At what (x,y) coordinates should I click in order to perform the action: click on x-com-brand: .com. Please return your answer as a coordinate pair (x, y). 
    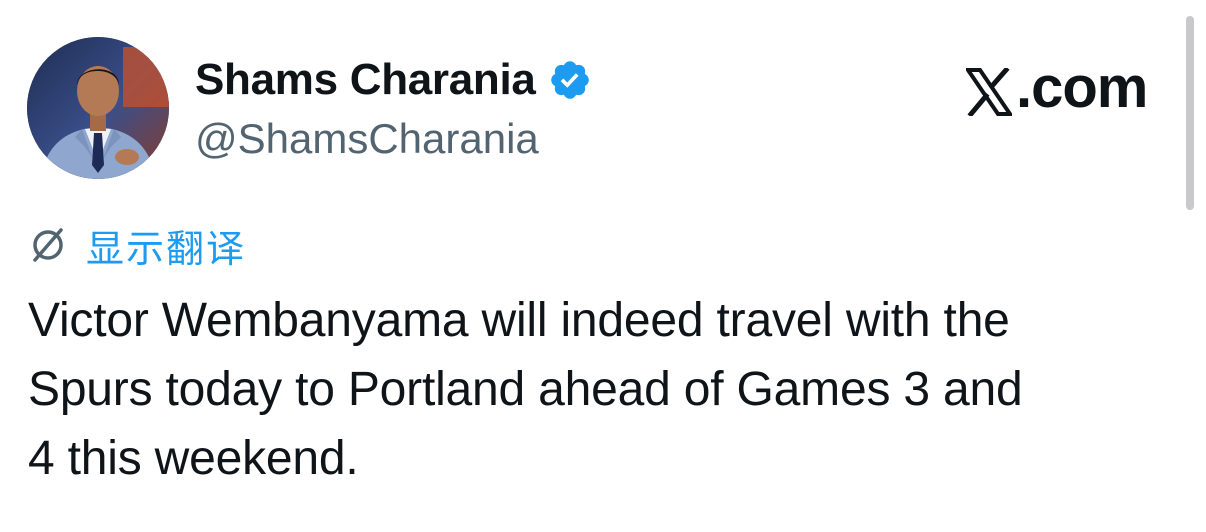
    Looking at the image, I should click on (1056, 87).